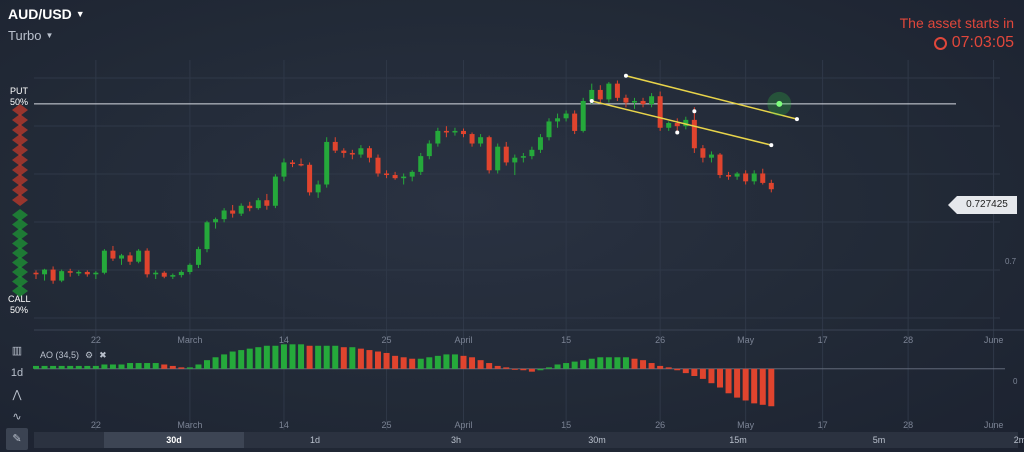  What do you see at coordinates (283, 340) in the screenshot?
I see `x-axis-label: 14` at bounding box center [283, 340].